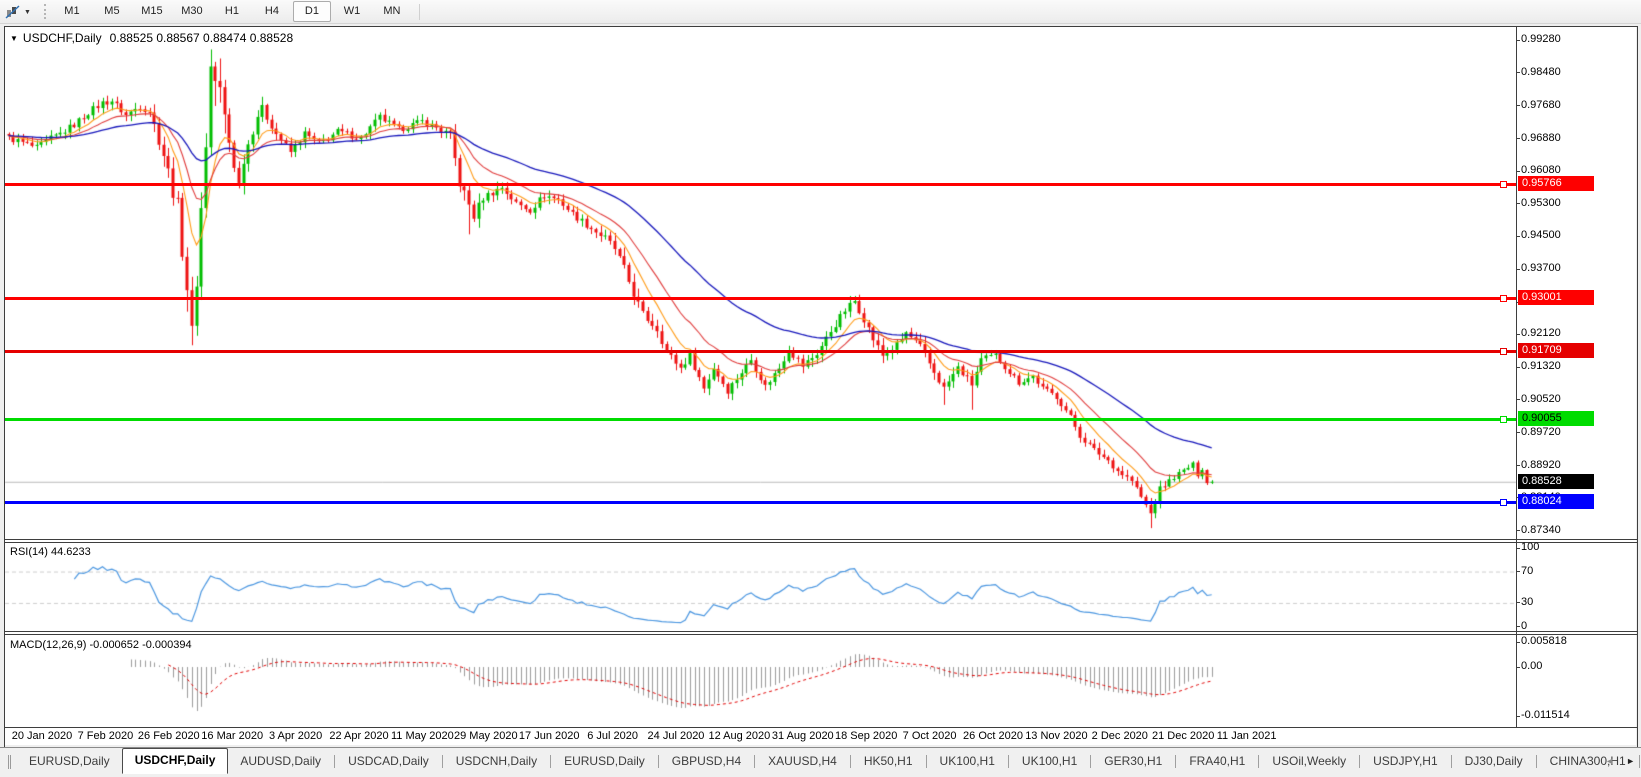  I want to click on pane-separator-macd-top, so click(820, 634).